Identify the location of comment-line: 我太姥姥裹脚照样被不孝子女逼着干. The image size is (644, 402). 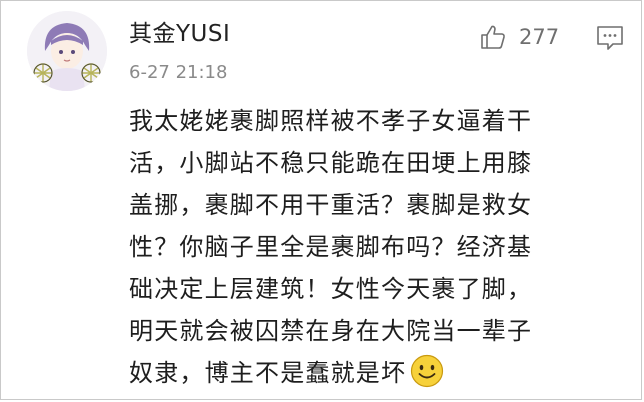
(331, 121).